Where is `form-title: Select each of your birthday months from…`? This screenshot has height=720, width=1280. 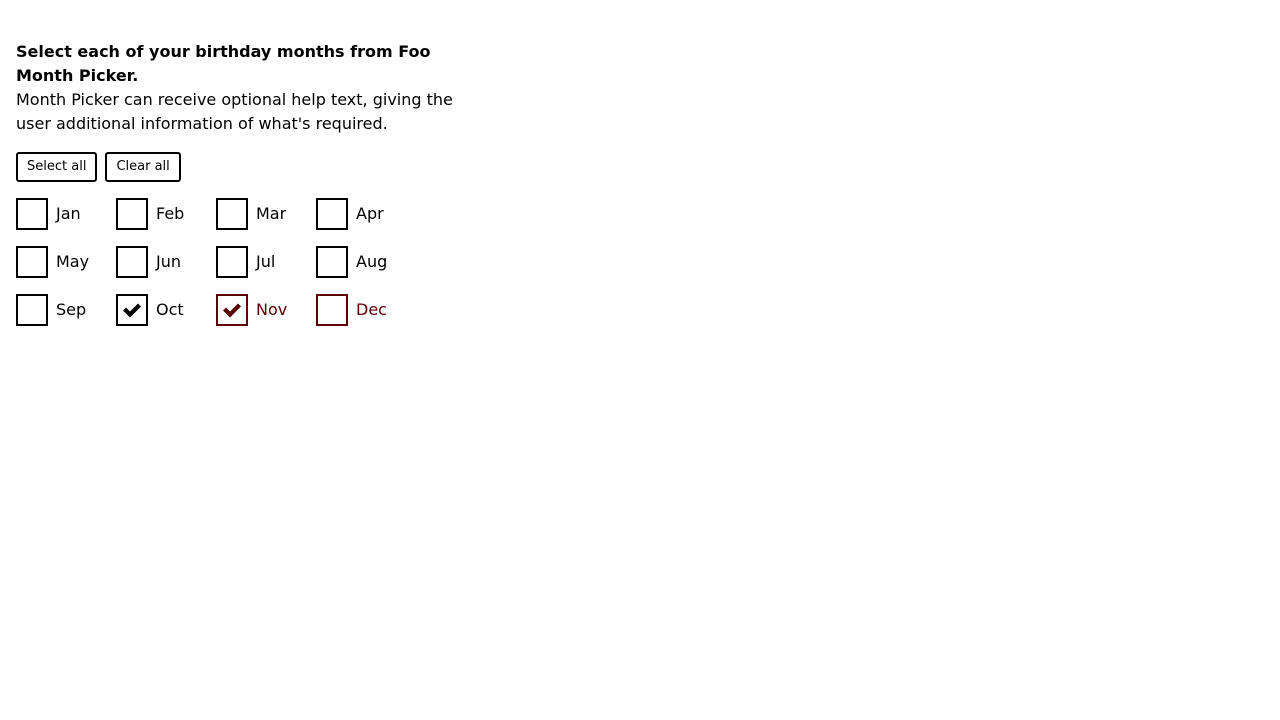 form-title: Select each of your birthday months from… is located at coordinates (223, 63).